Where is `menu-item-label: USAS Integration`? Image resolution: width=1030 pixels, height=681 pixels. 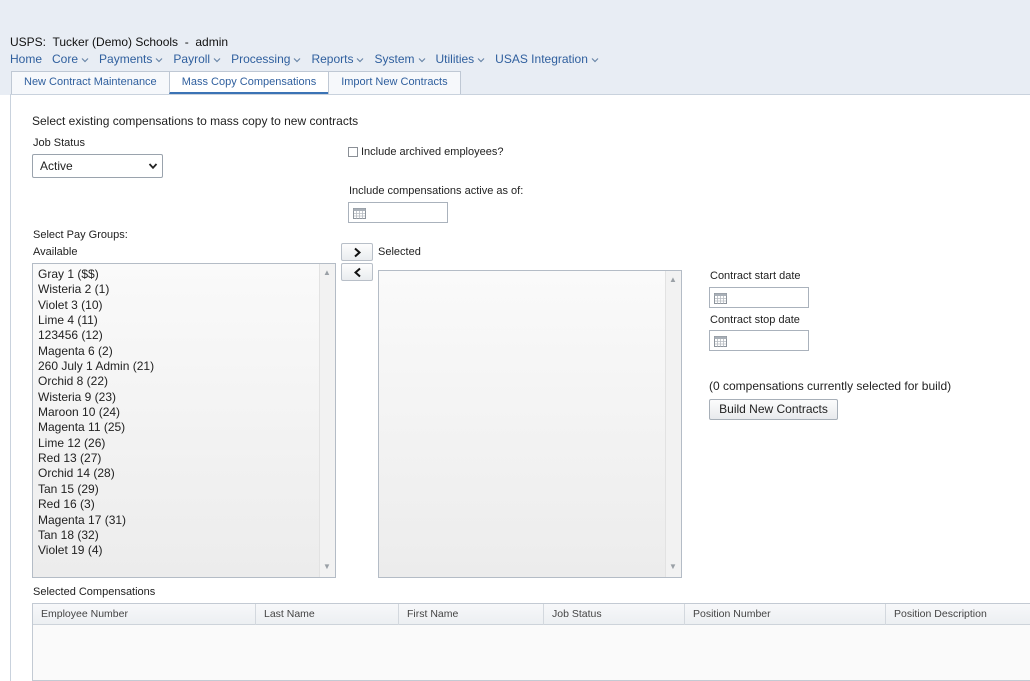
menu-item-label: USAS Integration is located at coordinates (541, 59).